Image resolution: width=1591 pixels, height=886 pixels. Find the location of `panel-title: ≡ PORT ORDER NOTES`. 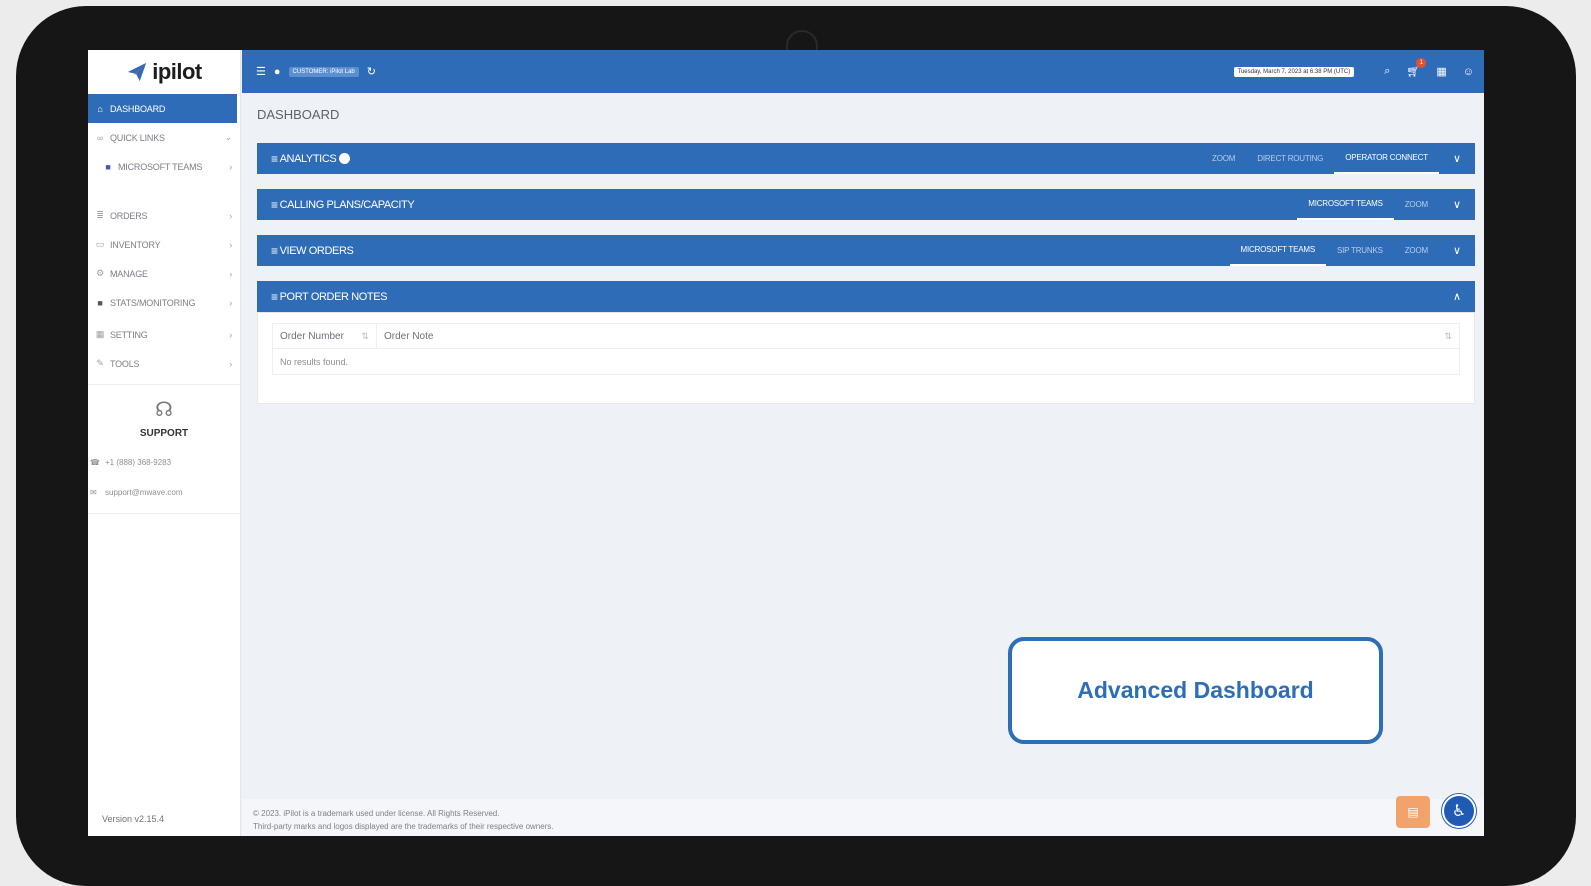

panel-title: ≡ PORT ORDER NOTES is located at coordinates (329, 296).